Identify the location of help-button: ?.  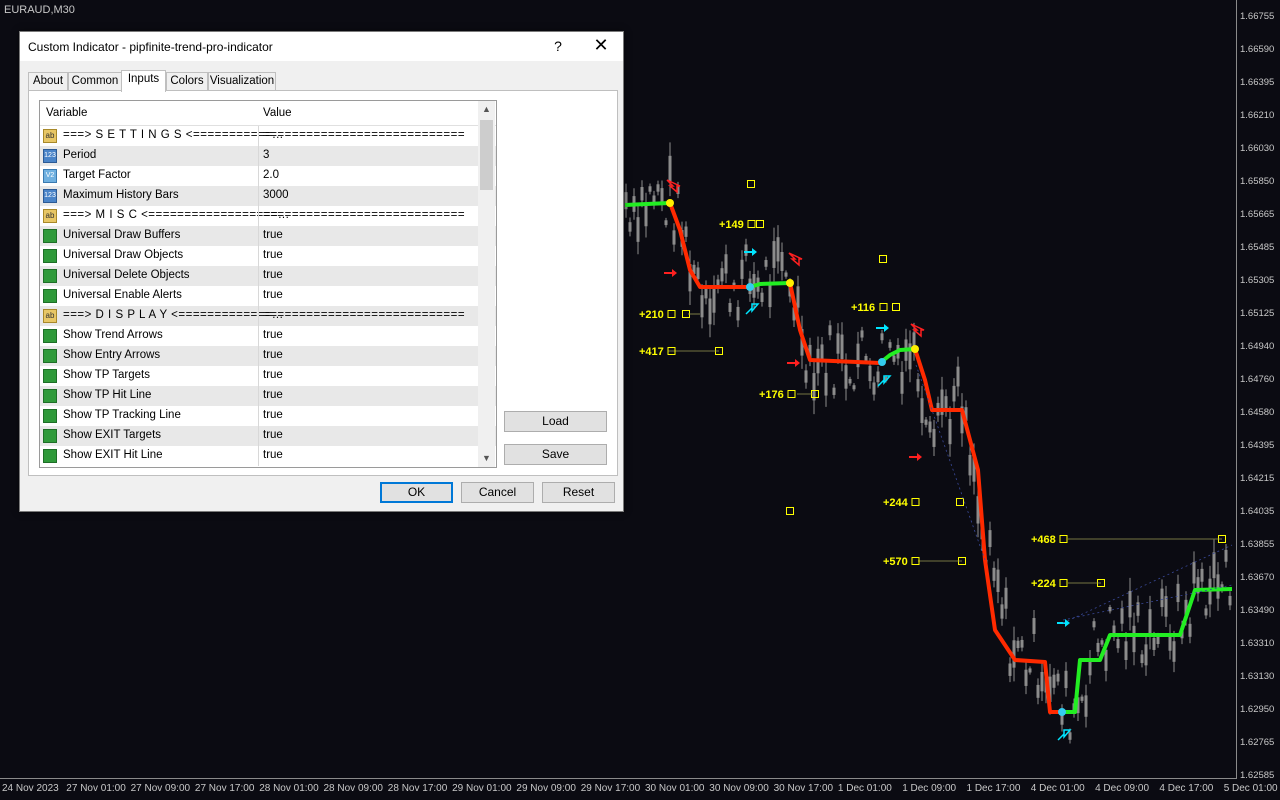
(558, 46).